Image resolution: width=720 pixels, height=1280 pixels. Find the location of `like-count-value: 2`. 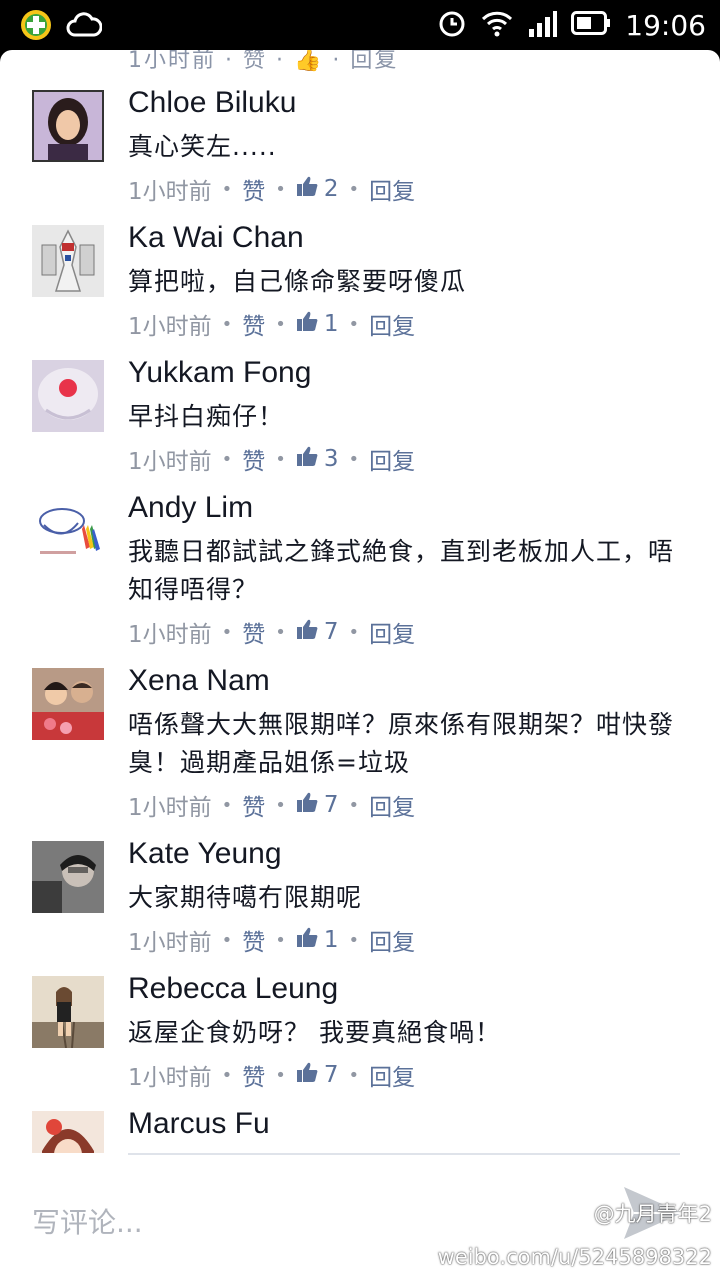

like-count-value: 2 is located at coordinates (331, 189).